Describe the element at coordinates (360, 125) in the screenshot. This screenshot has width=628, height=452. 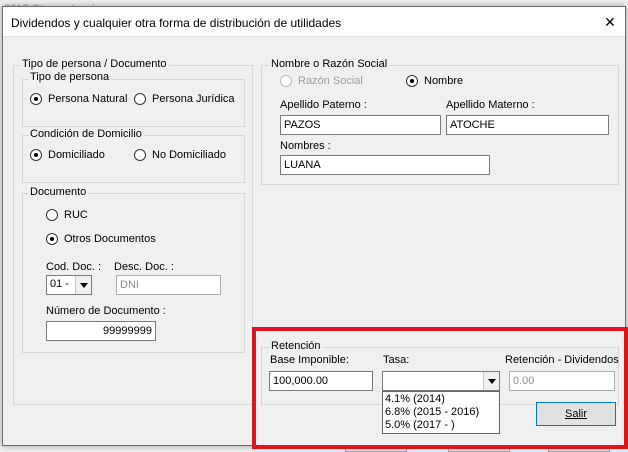
I see `apellido-paterno-field: PAZOS` at that location.